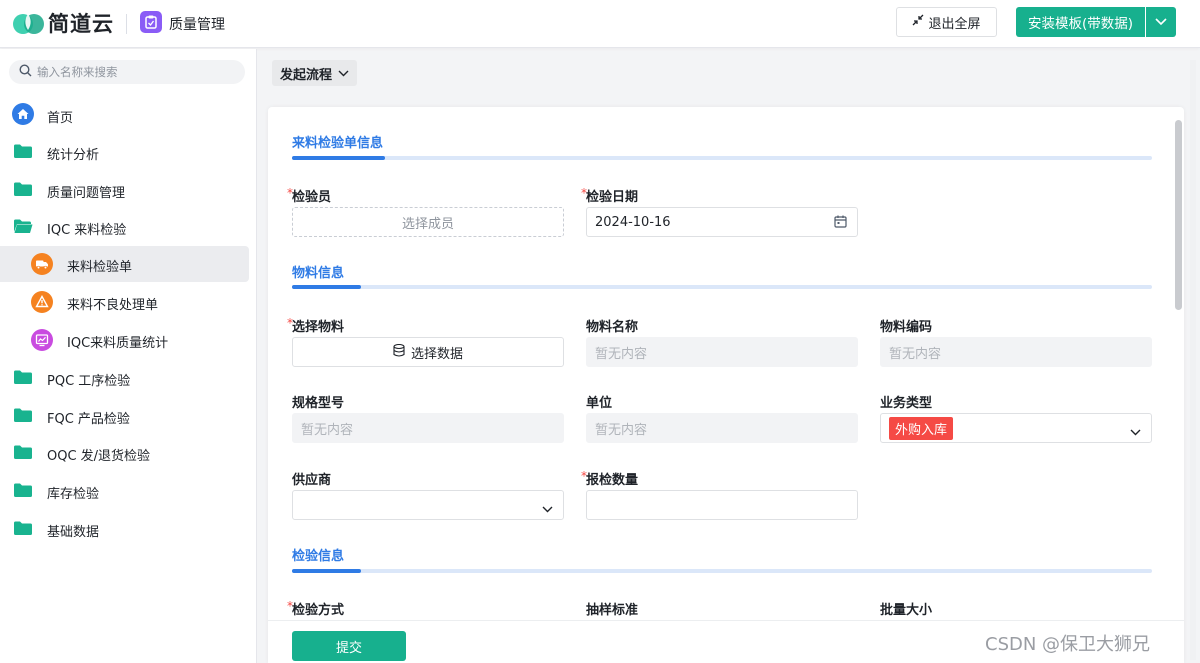 The image size is (1200, 663). I want to click on sidebar-item-home: 首页, so click(124, 115).